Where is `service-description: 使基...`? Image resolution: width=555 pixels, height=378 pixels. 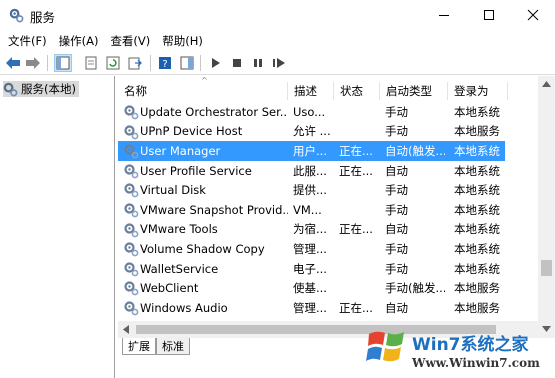 service-description: 使基... is located at coordinates (310, 288).